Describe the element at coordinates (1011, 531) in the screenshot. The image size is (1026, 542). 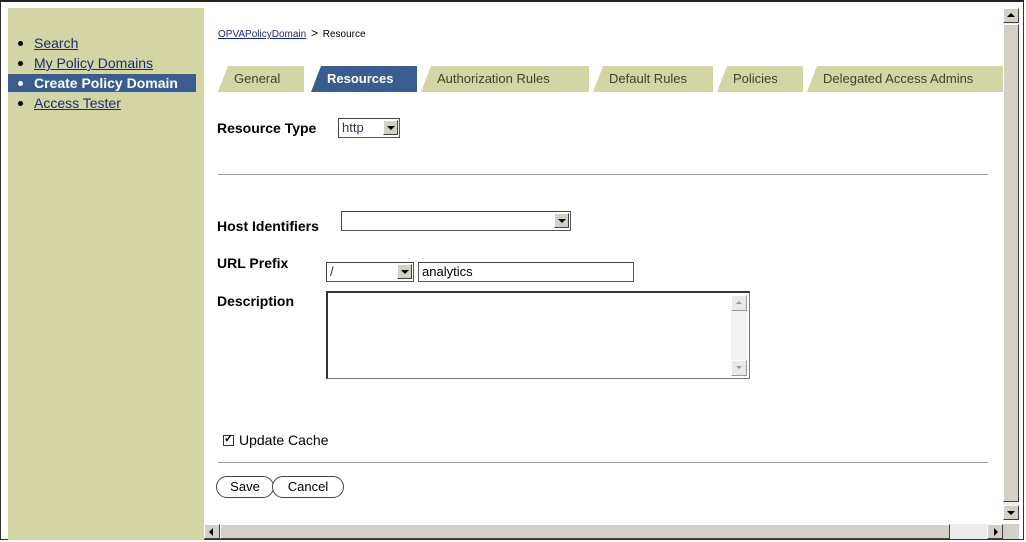
I see `scrollbar-corner` at that location.